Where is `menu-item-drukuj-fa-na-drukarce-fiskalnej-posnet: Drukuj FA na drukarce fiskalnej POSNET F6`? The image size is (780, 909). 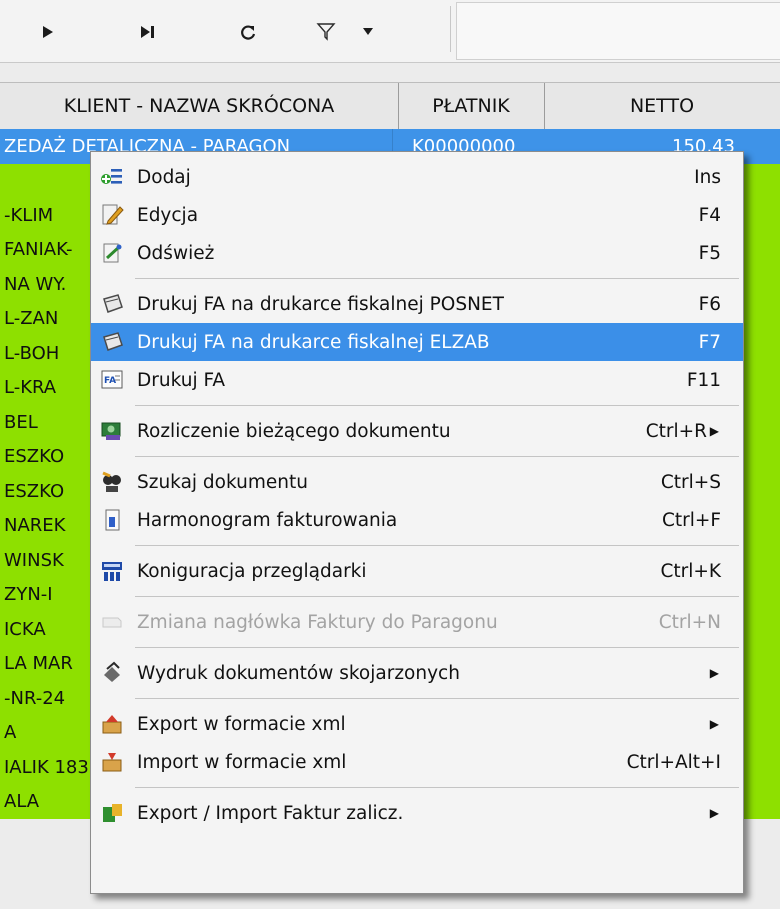
menu-item-drukuj-fa-na-drukarce-fiskalnej-posnet: Drukuj FA na drukarce fiskalnej POSNET F6 is located at coordinates (417, 304).